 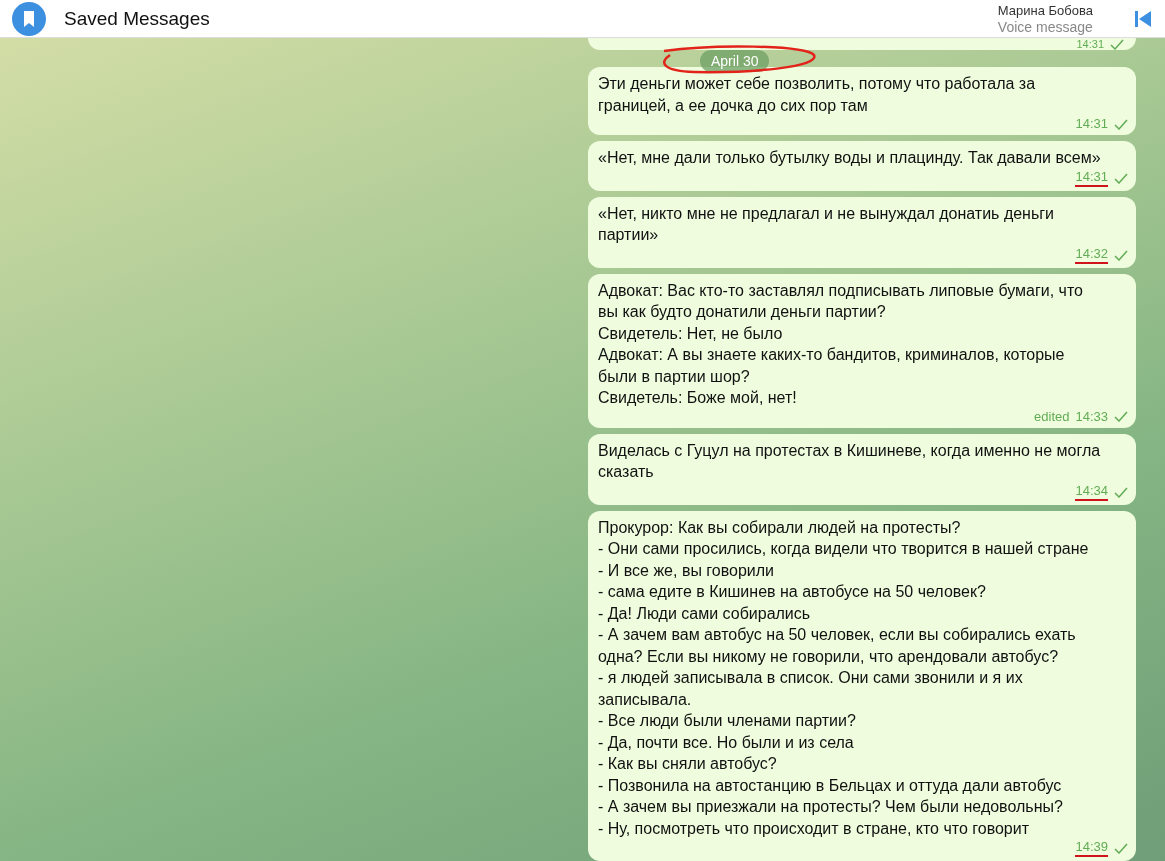 I want to click on message-text: Адвокат: Вас кто-то заставлял подписывать липовые бумаги, что вы как будто донатили деньги партии? Свидетель: Нет, не было Адвокат: А вы знаете каких-то бандитов, криминалов, которые были в партии шор? Свидетель: Боже мой, нет!, so click(x=841, y=344).